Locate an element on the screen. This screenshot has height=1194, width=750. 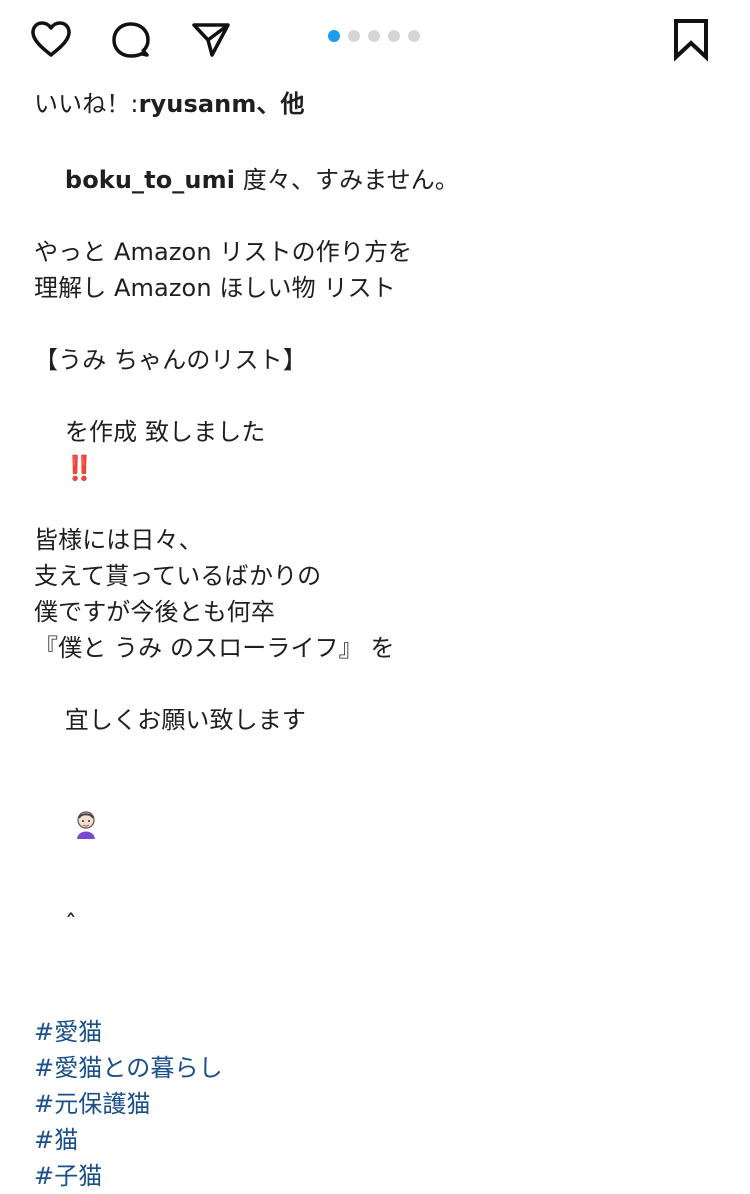
send-icon is located at coordinates (211, 39).